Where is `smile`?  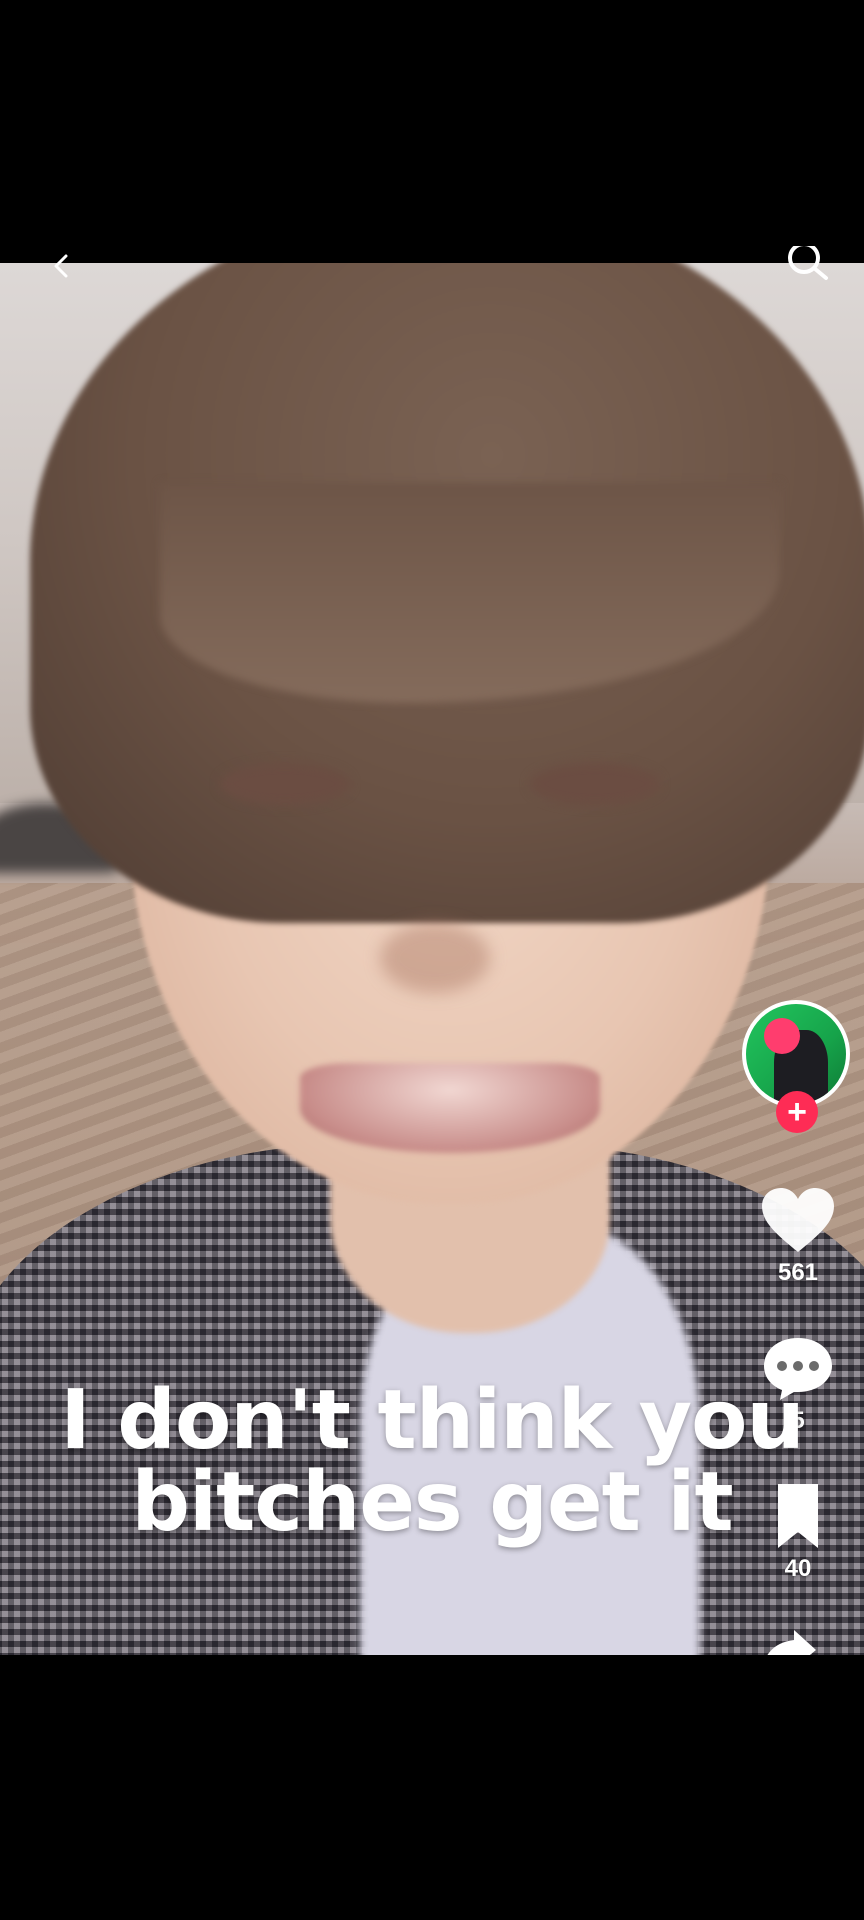 smile is located at coordinates (450, 1108).